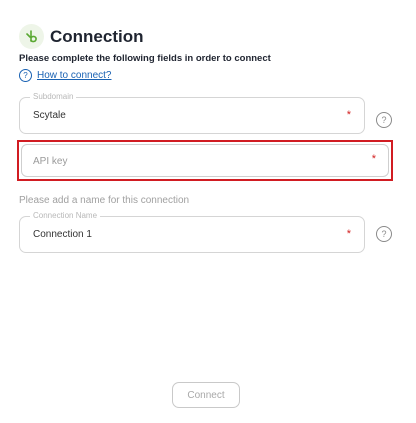 This screenshot has width=416, height=423. I want to click on connect-button: Connect, so click(206, 395).